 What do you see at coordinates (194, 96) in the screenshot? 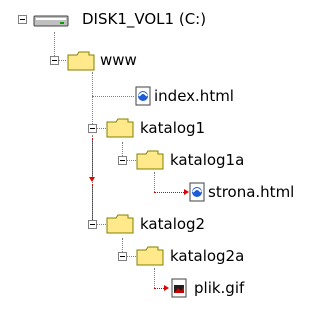
I see `tree-item-label: index.html` at bounding box center [194, 96].